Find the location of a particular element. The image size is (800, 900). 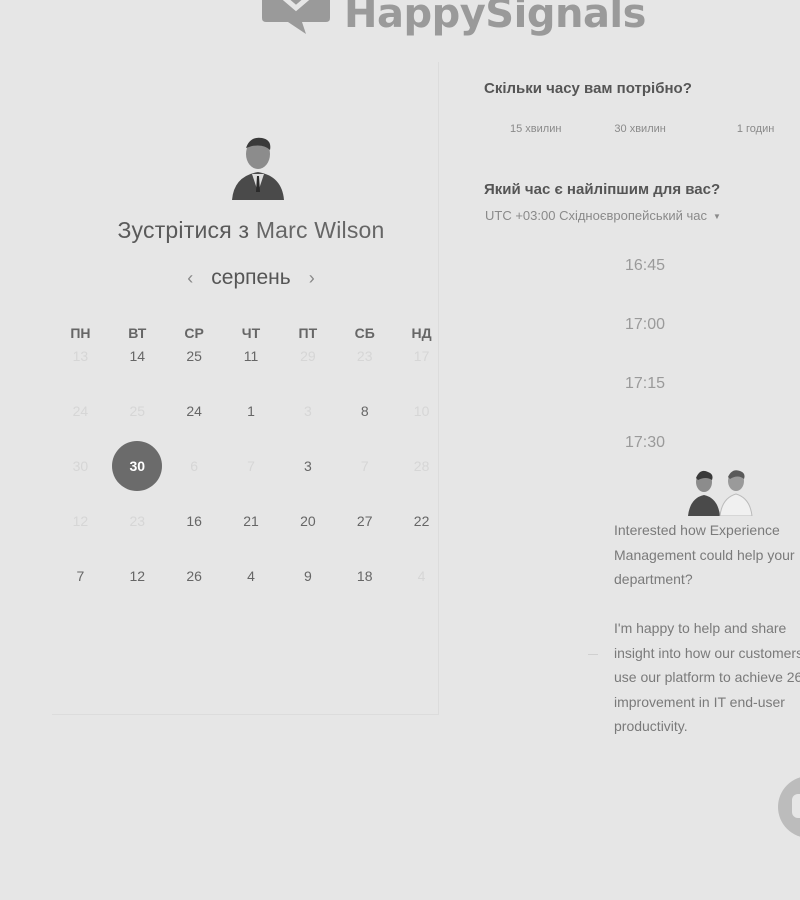

day-number: 29 is located at coordinates (308, 356).